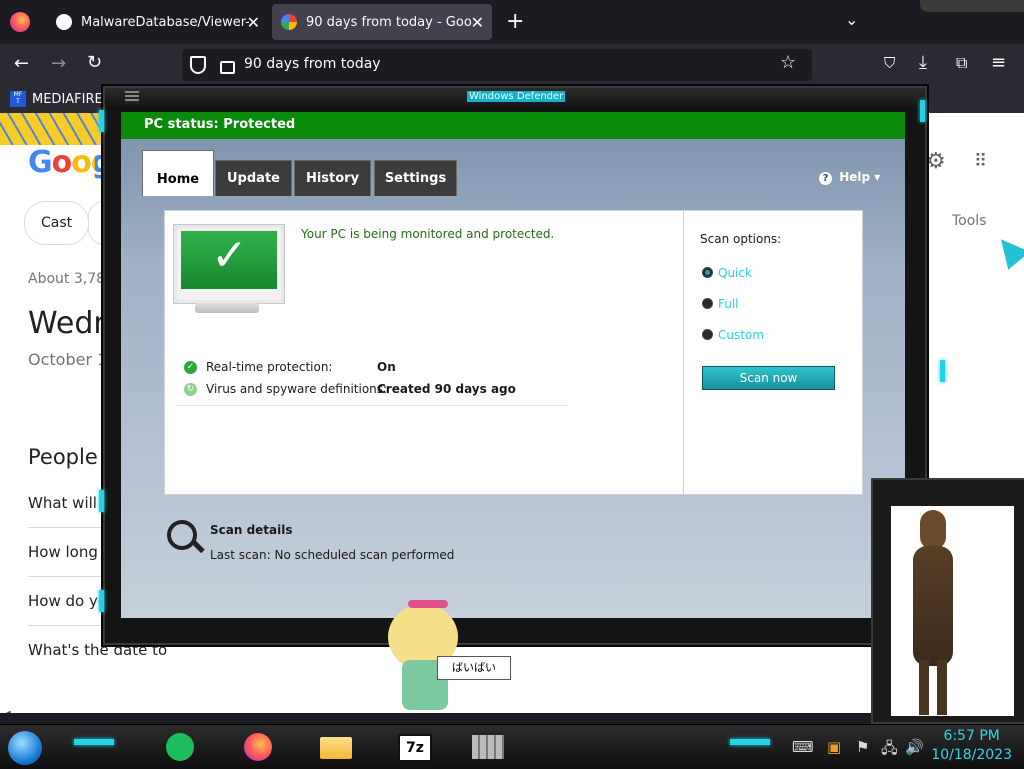  What do you see at coordinates (972, 6) in the screenshot?
I see `window-controls` at bounding box center [972, 6].